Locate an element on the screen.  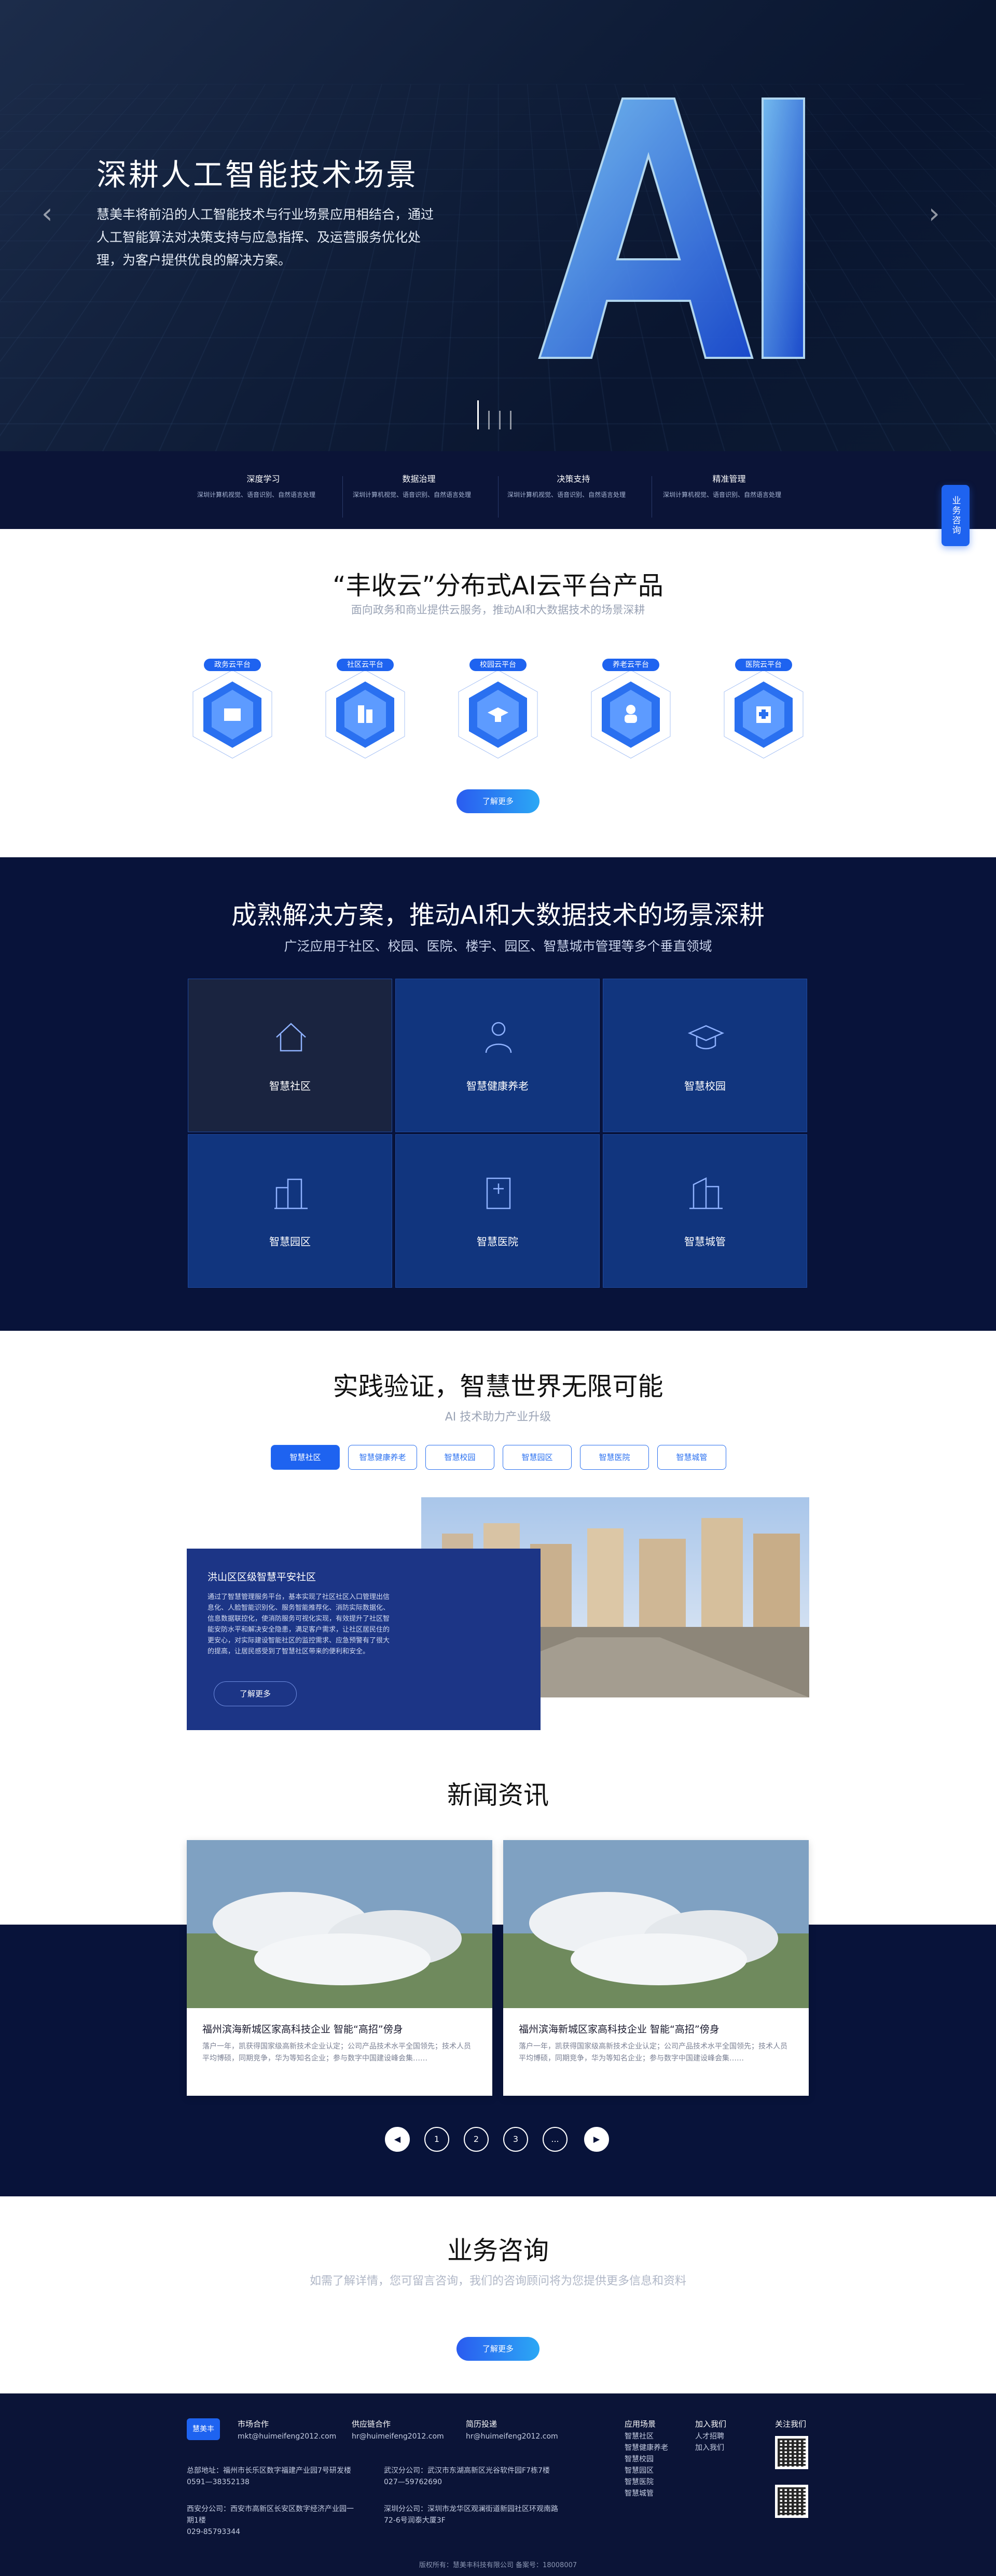
footer-link: 人才招聘 is located at coordinates (711, 2436).